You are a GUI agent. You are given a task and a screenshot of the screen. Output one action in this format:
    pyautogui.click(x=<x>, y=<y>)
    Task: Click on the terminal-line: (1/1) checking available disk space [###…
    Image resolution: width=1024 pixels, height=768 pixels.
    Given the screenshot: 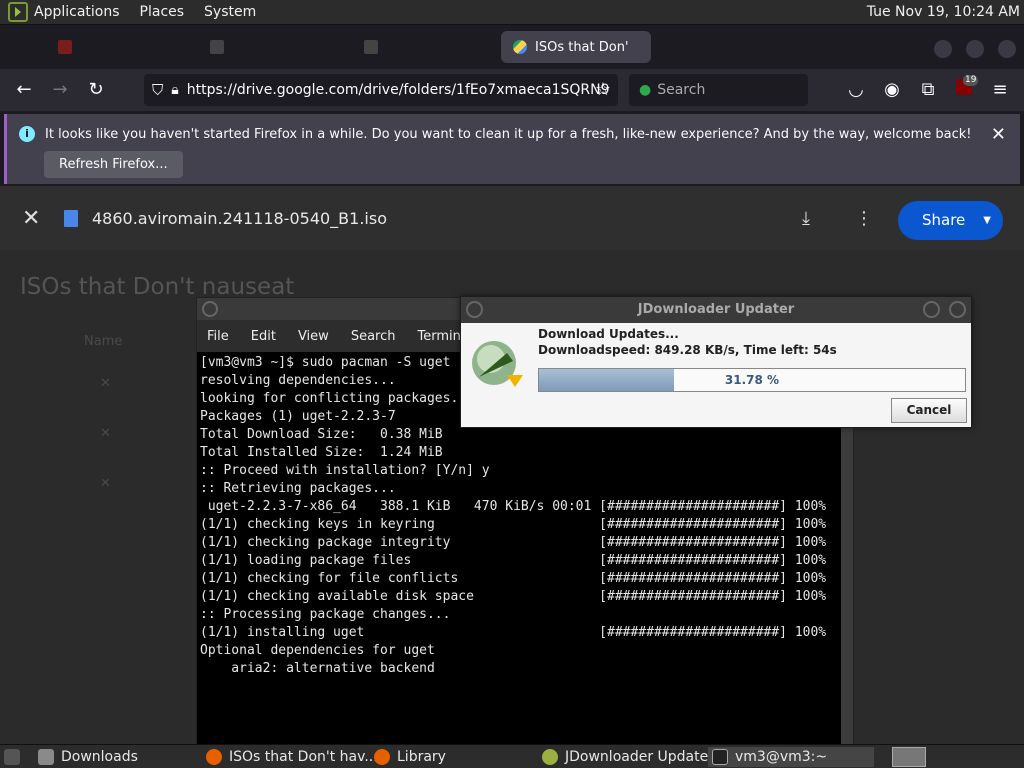 What is the action you would take?
    pyautogui.click(x=513, y=596)
    